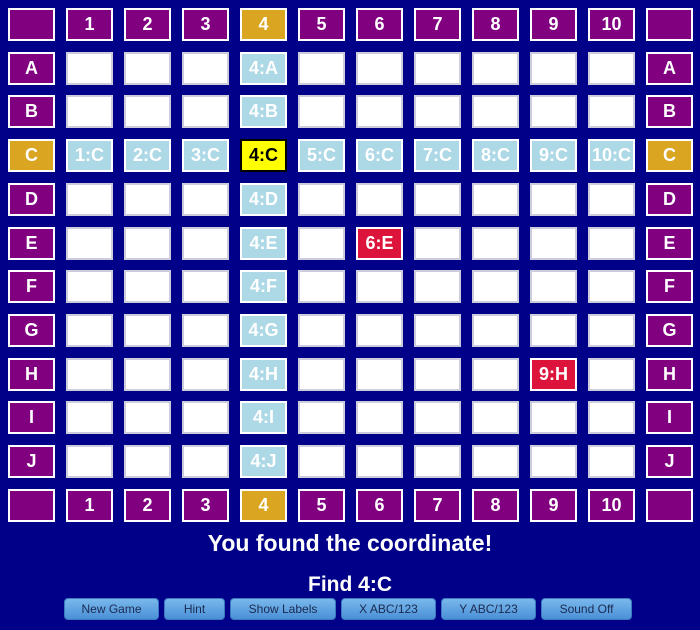 This screenshot has height=630, width=700. Describe the element at coordinates (611, 68) in the screenshot. I see `grid-cell-10-A` at that location.